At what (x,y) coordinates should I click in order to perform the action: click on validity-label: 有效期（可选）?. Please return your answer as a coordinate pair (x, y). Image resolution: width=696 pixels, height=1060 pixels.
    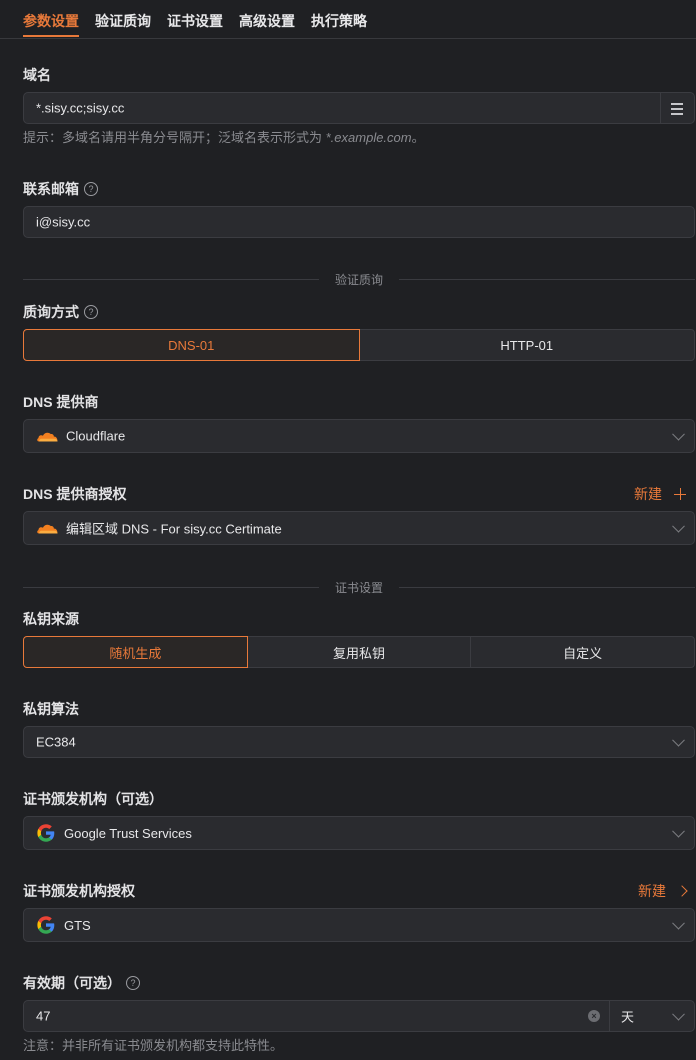
    Looking at the image, I should click on (81, 983).